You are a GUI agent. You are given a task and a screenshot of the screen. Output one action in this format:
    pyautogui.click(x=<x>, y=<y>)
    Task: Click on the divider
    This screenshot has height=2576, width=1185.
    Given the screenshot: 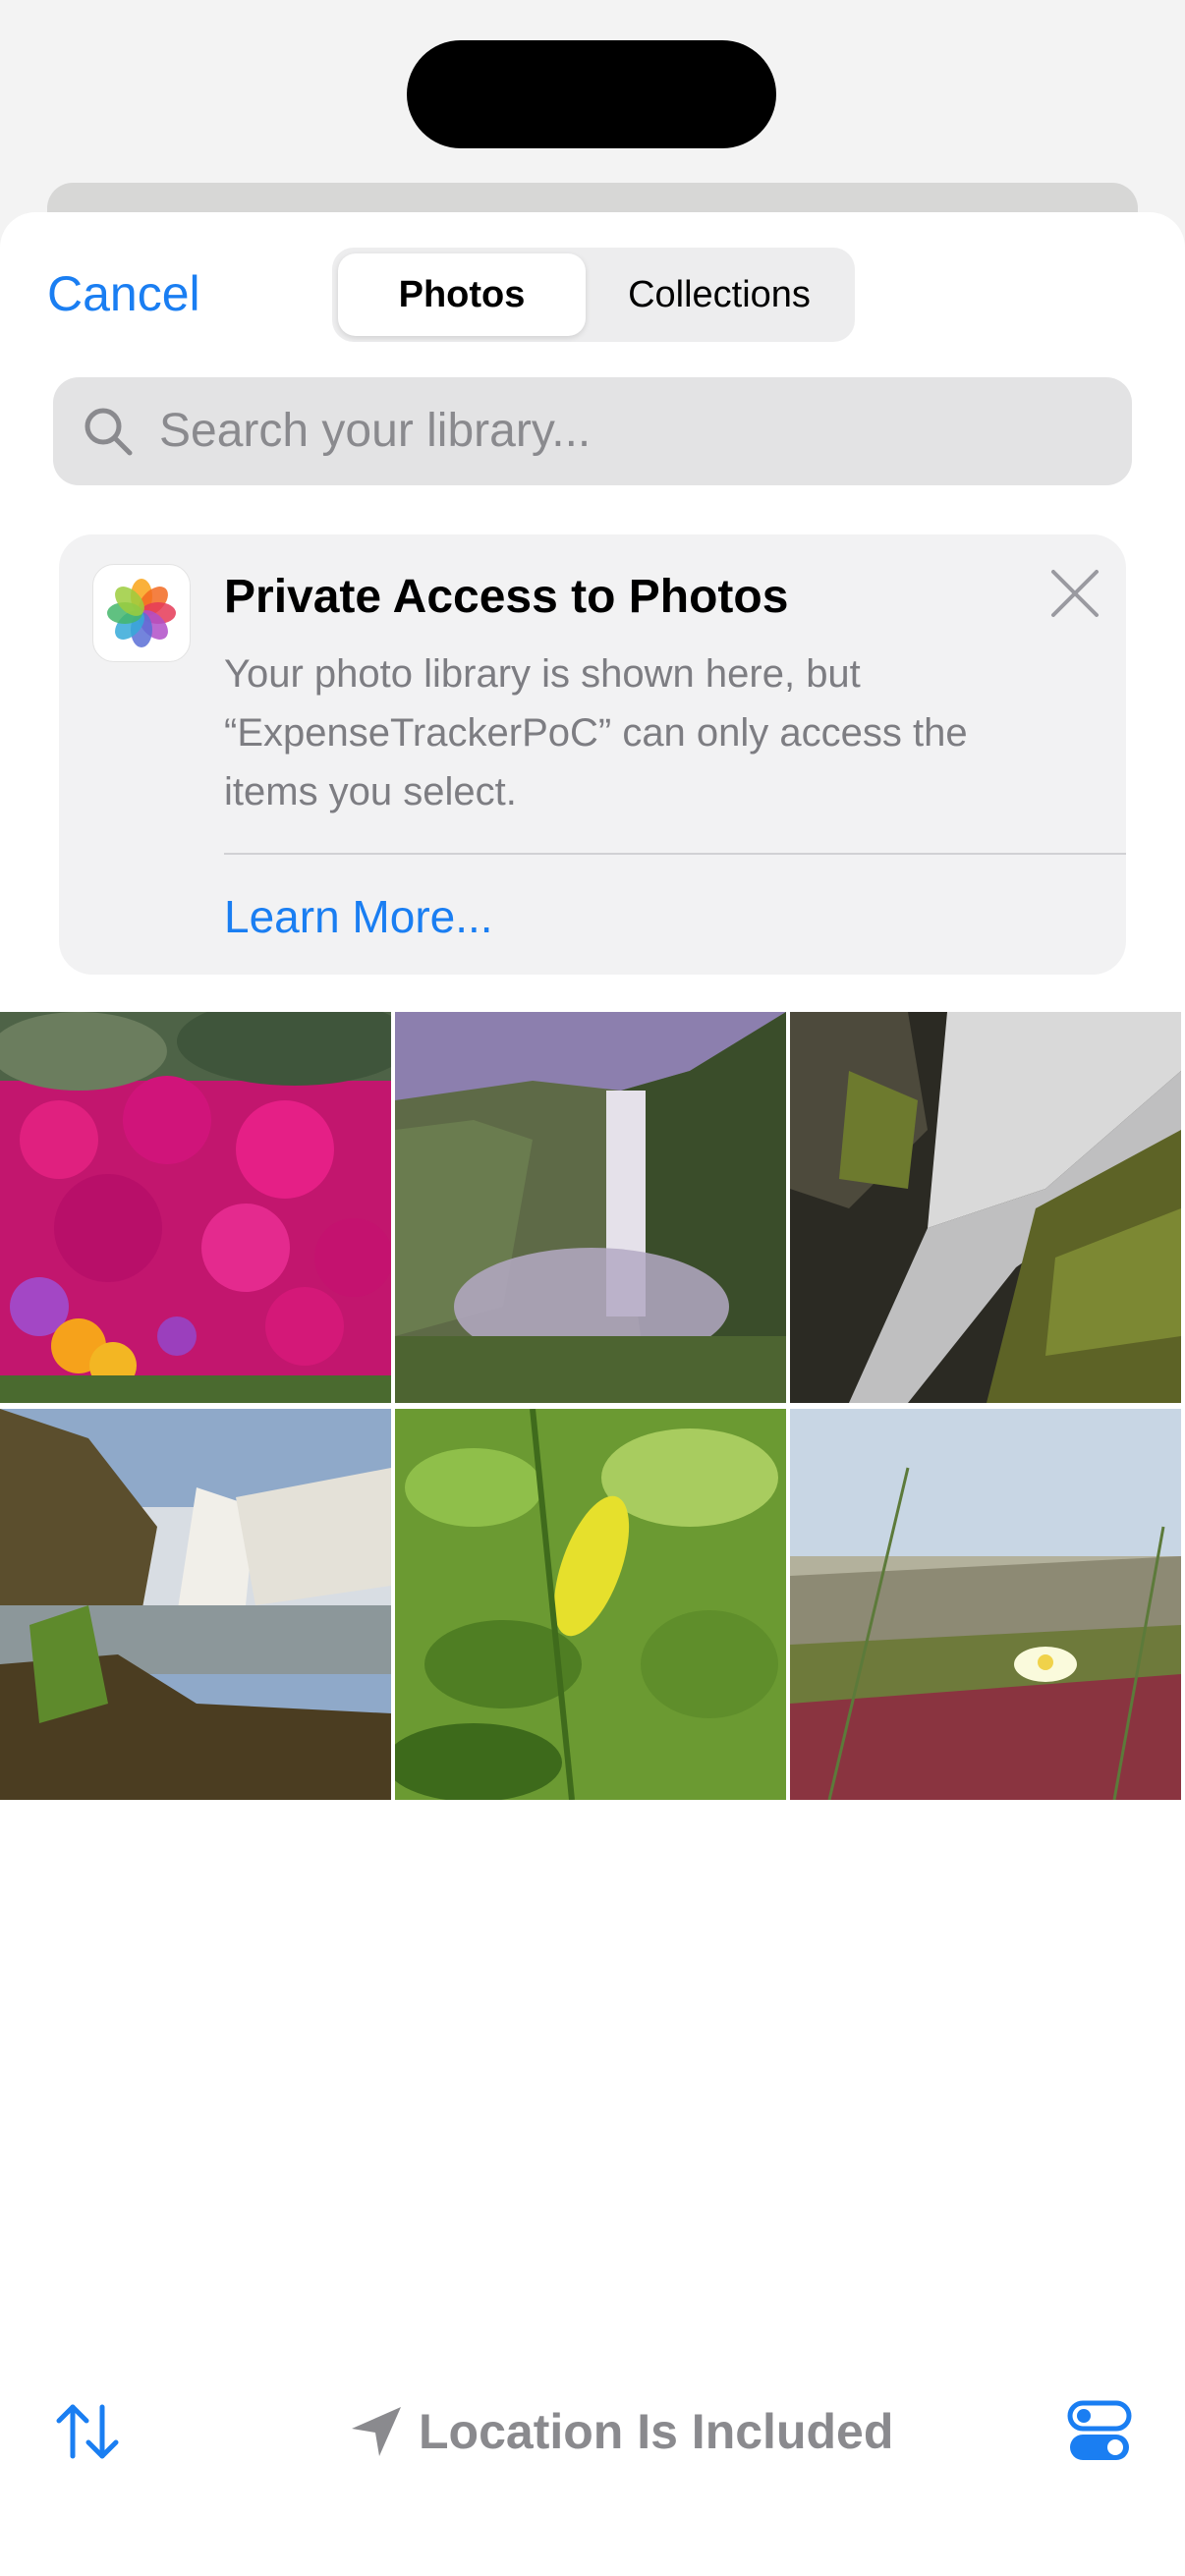 What is the action you would take?
    pyautogui.click(x=675, y=854)
    